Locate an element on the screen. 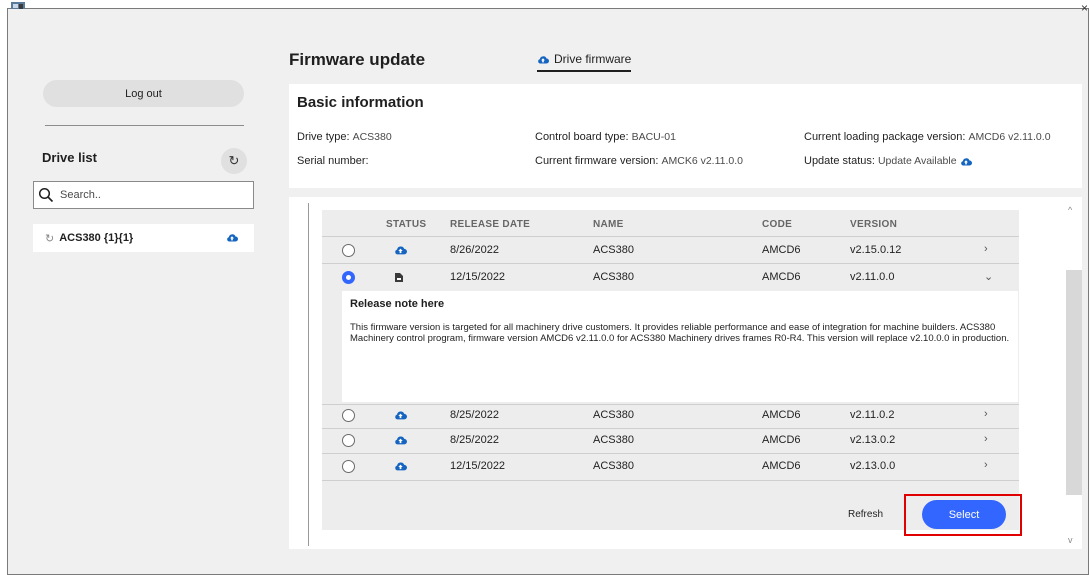 This screenshot has height=575, width=1089. version-cell: v2.11.0.2 is located at coordinates (872, 415).